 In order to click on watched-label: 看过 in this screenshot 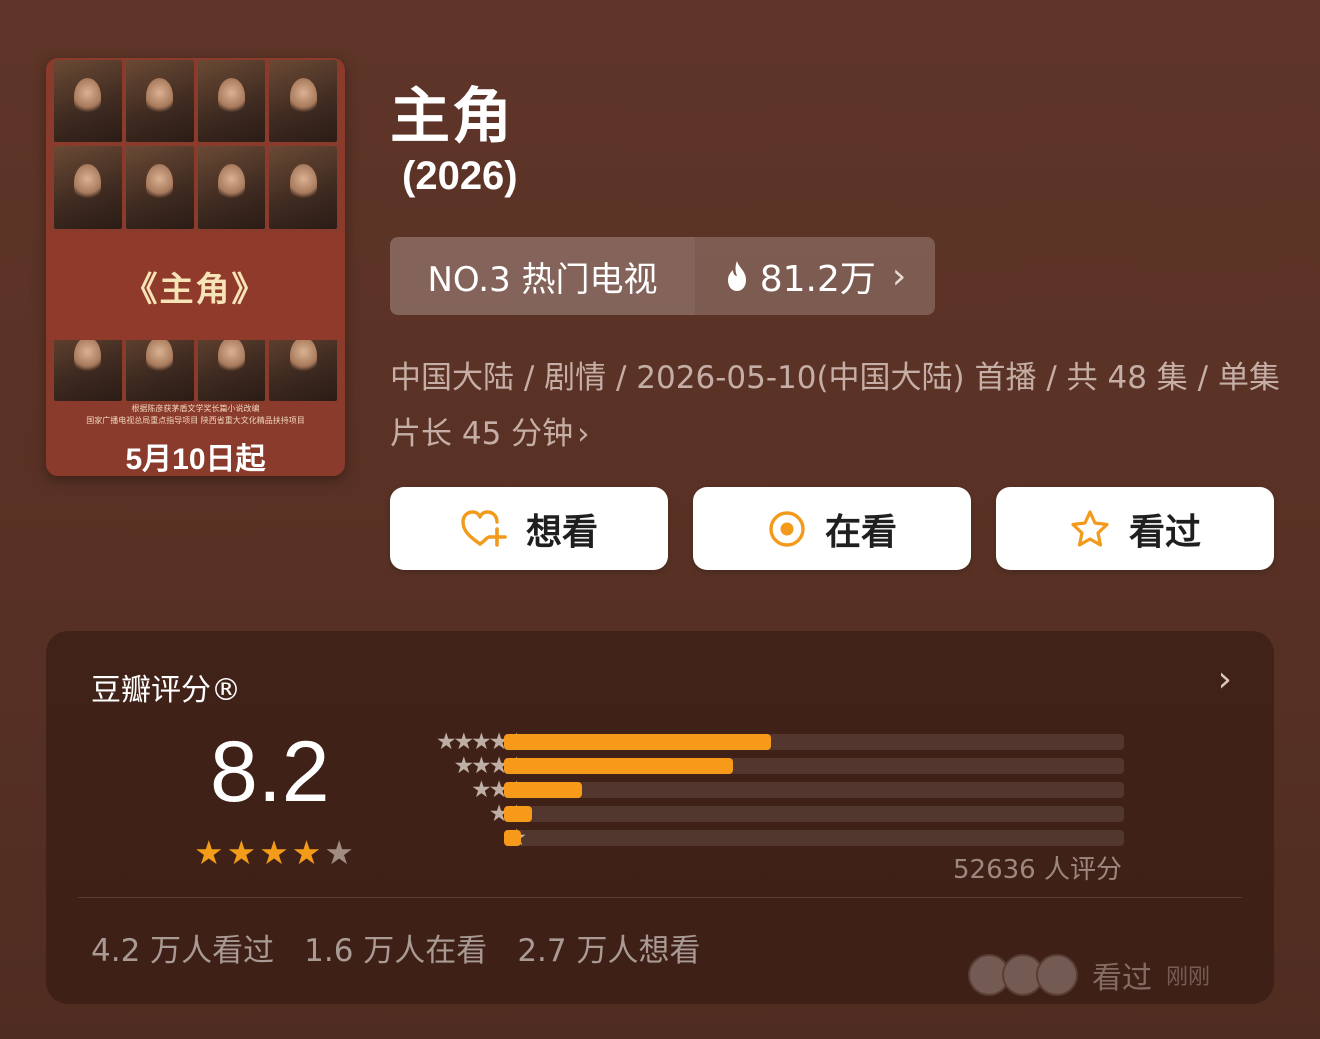, I will do `click(1164, 532)`.